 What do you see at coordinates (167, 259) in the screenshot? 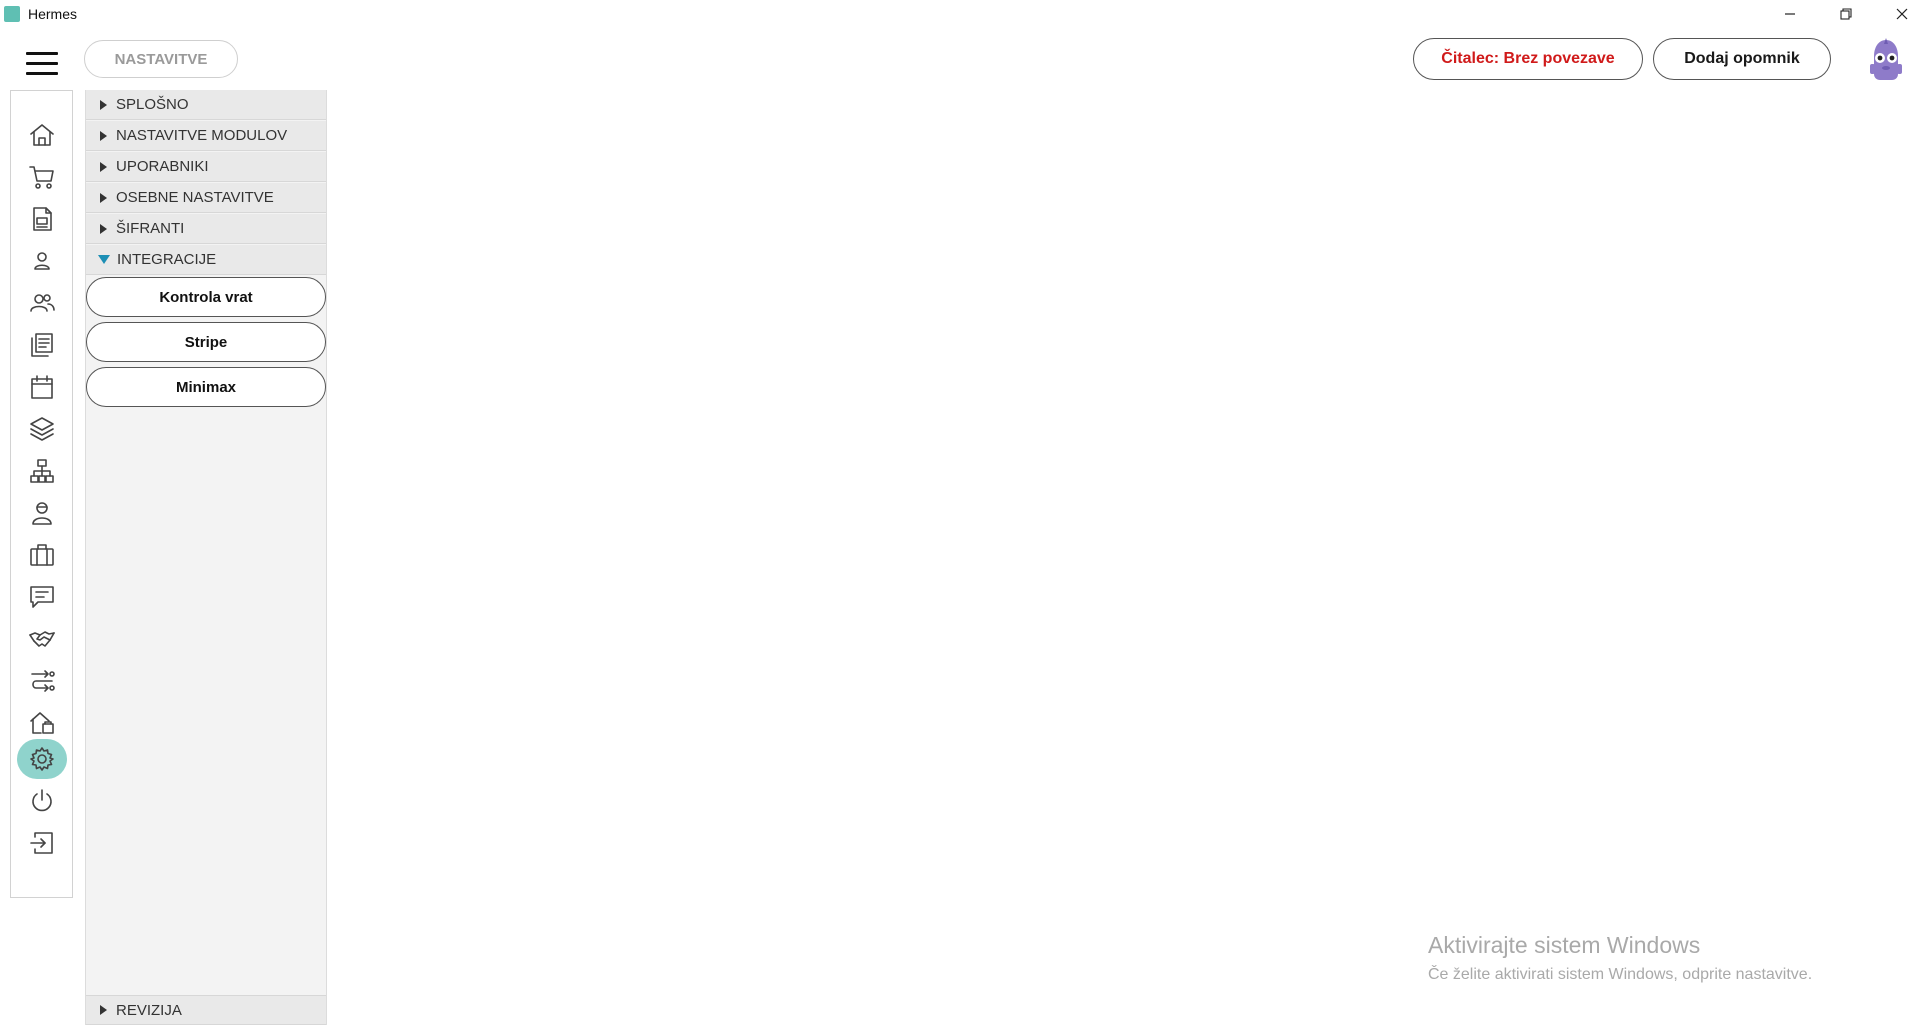
I see `section-label: INTEGRACIJE` at bounding box center [167, 259].